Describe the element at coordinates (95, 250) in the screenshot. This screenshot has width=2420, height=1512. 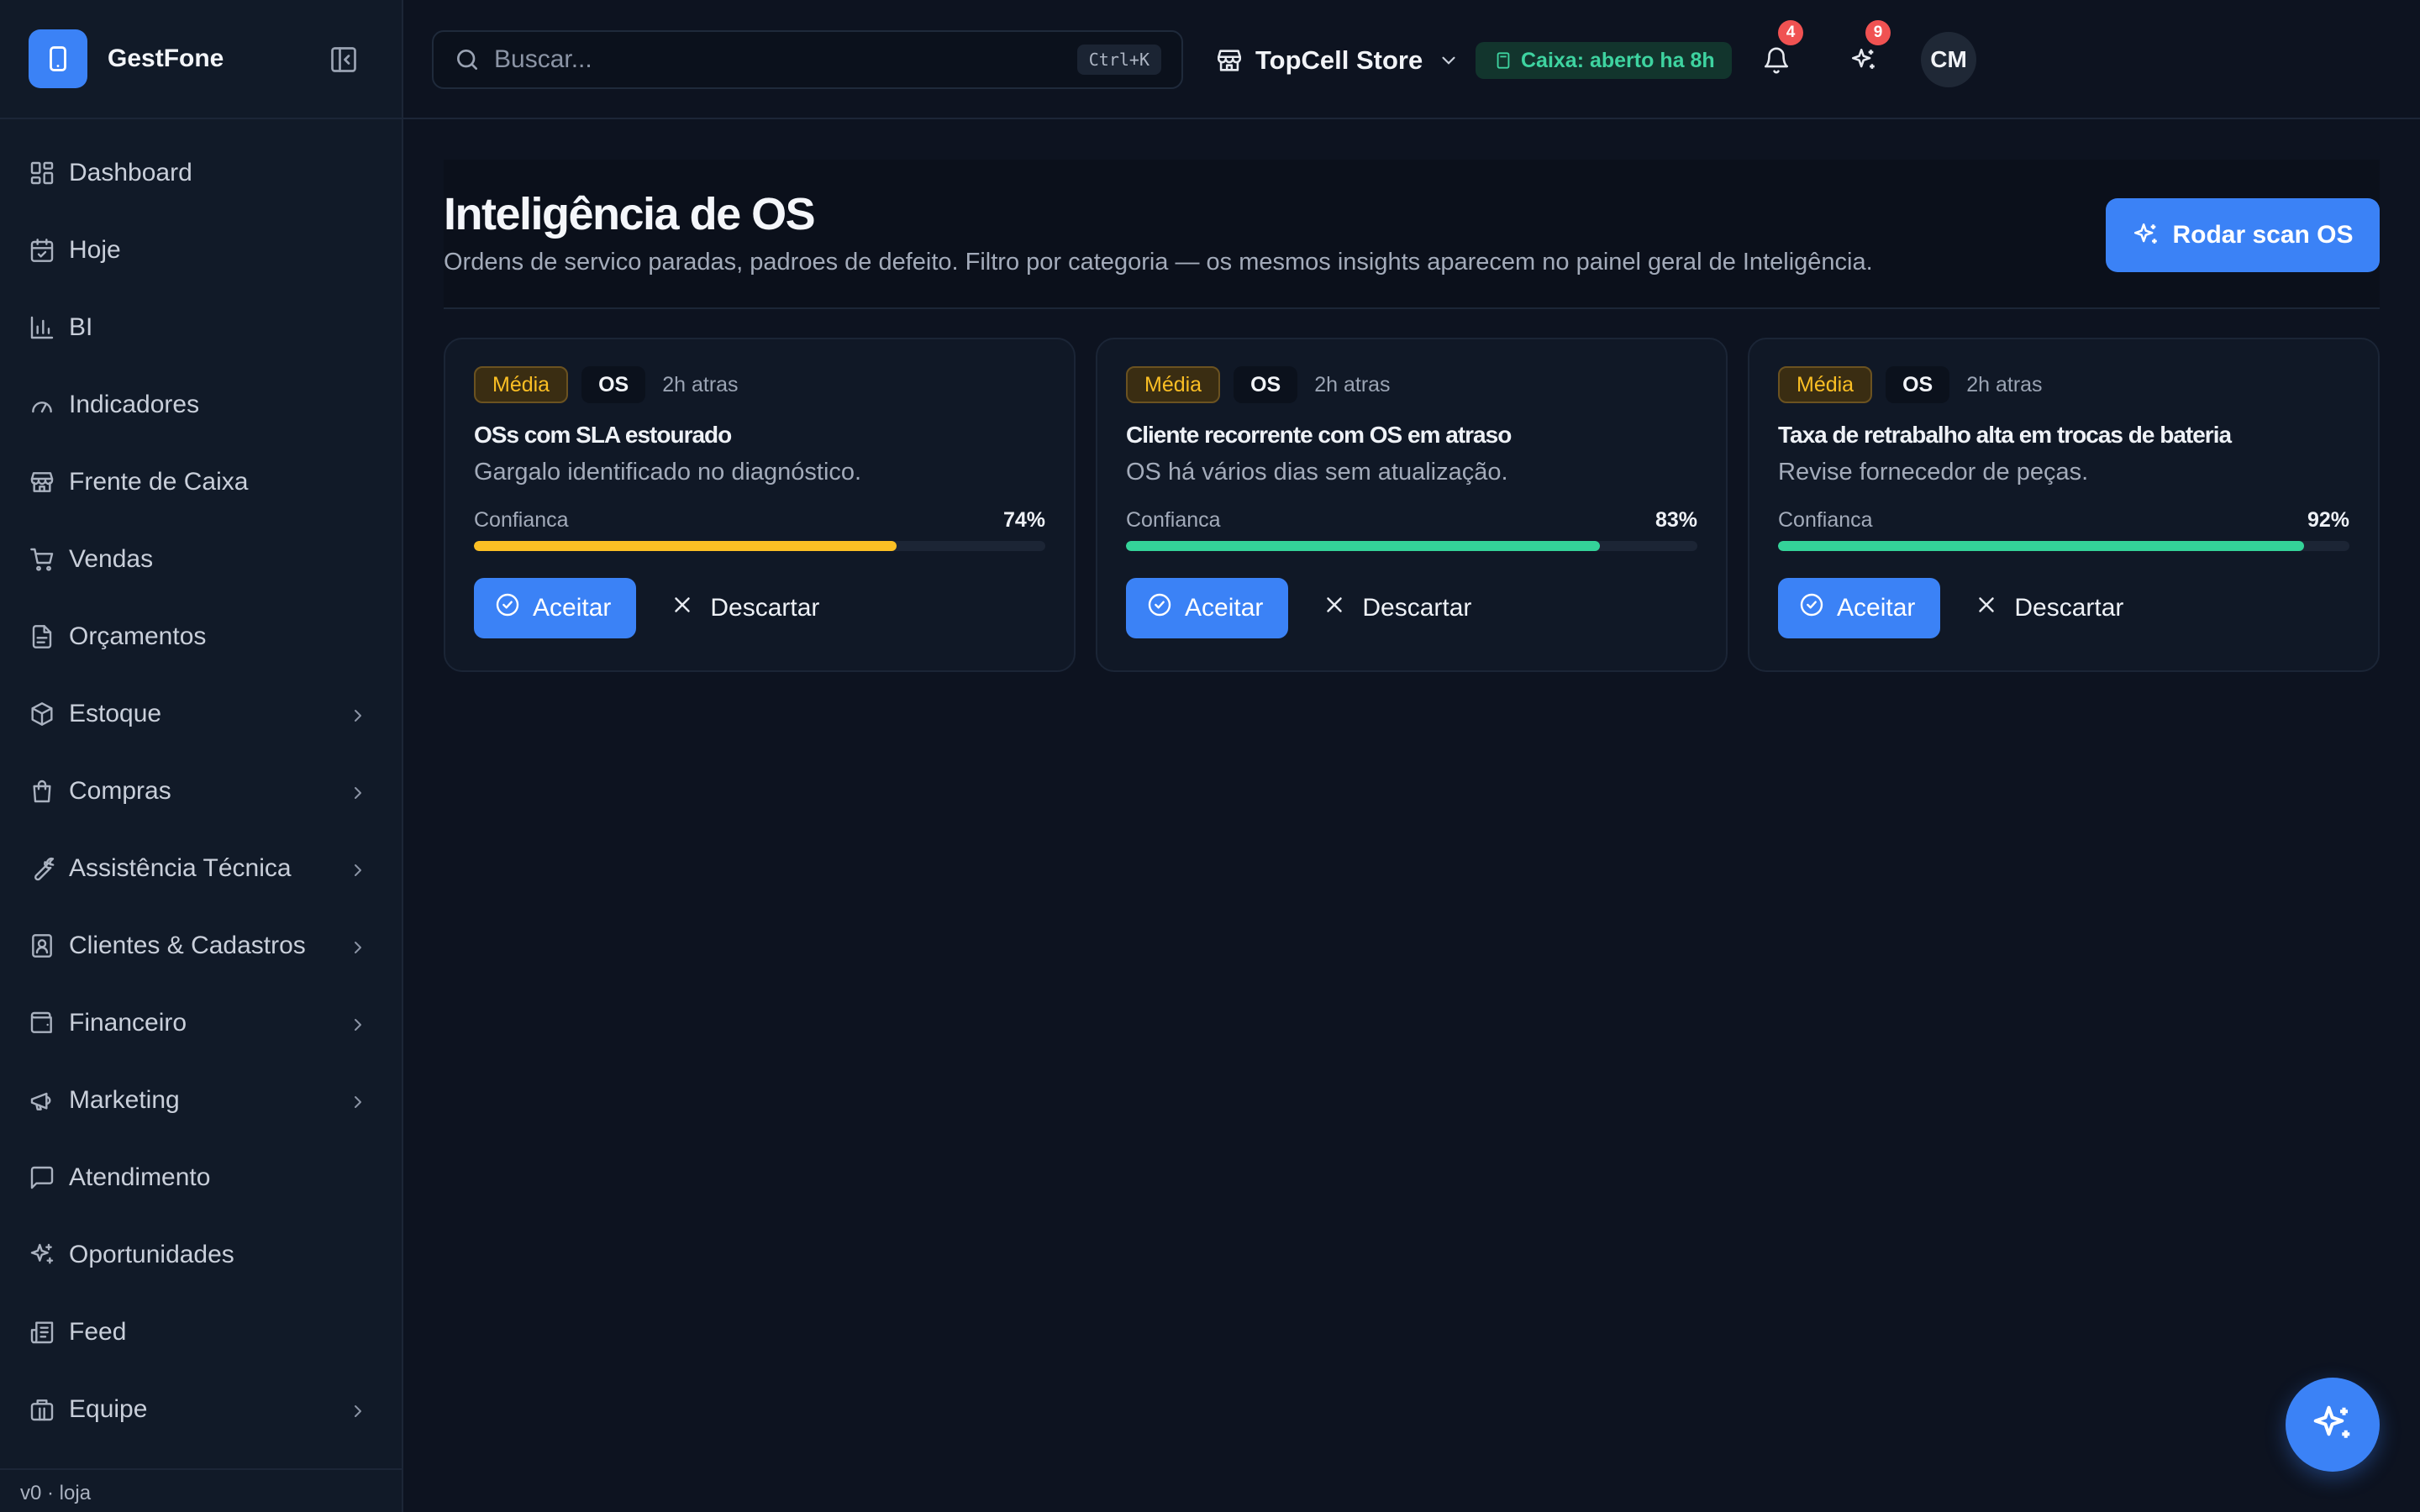
I see `sidebar-item-label: Hoje` at that location.